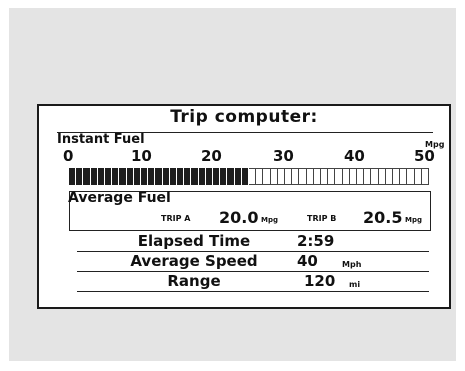  I want to click on screen-title: Trip computer:, so click(244, 117).